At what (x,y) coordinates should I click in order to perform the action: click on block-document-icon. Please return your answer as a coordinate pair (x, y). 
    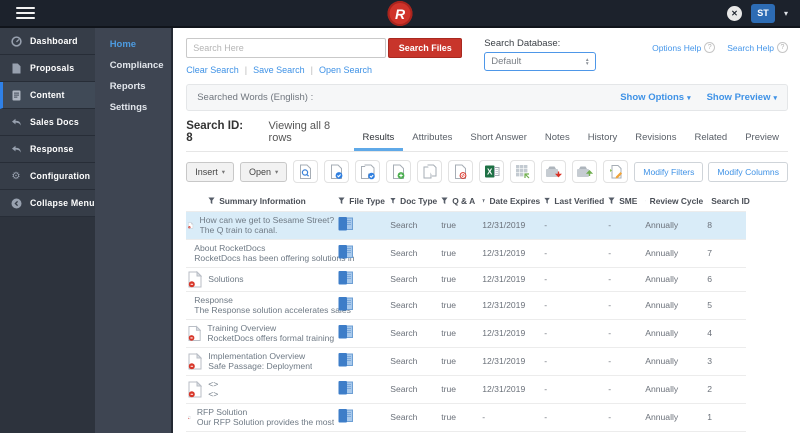
    Looking at the image, I should click on (461, 171).